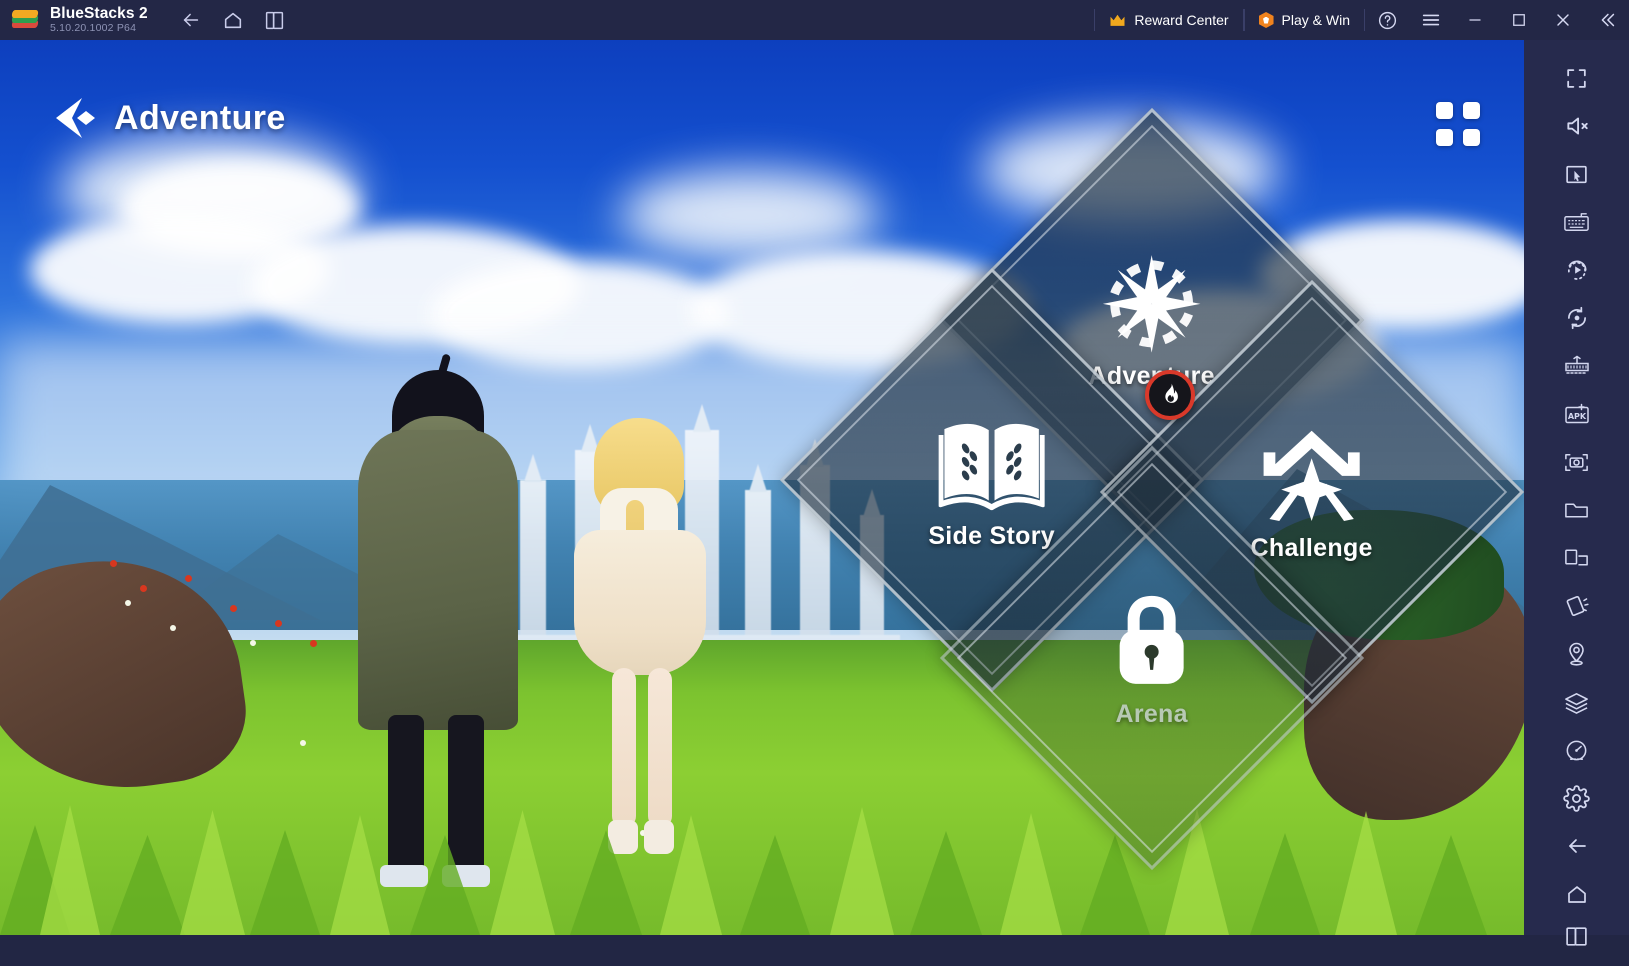 The image size is (1629, 966). I want to click on fire-badge-icon, so click(1170, 395).